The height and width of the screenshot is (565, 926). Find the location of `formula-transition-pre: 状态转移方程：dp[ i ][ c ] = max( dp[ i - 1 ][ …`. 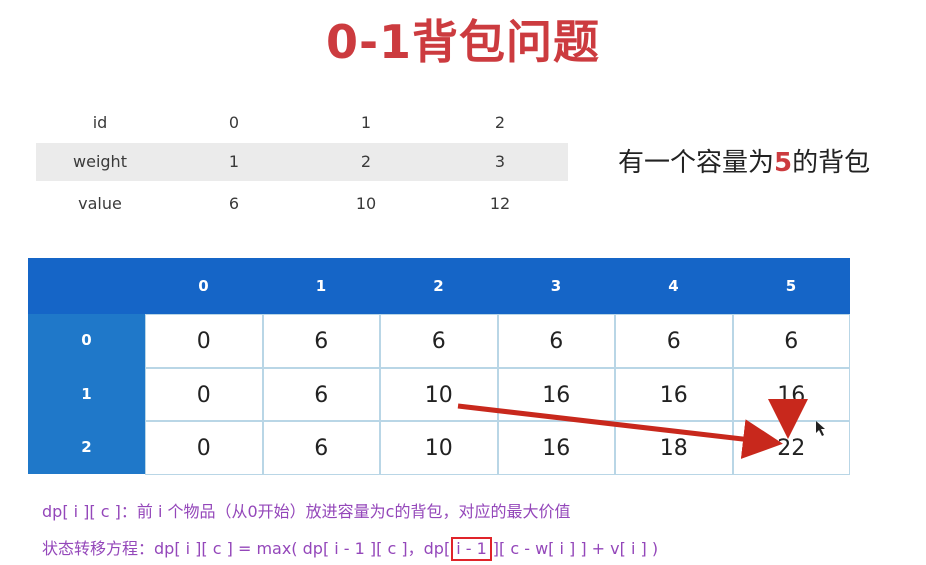

formula-transition-pre: 状态转移方程：dp[ i ][ c ] = max( dp[ i - 1 ][ … is located at coordinates (246, 548).